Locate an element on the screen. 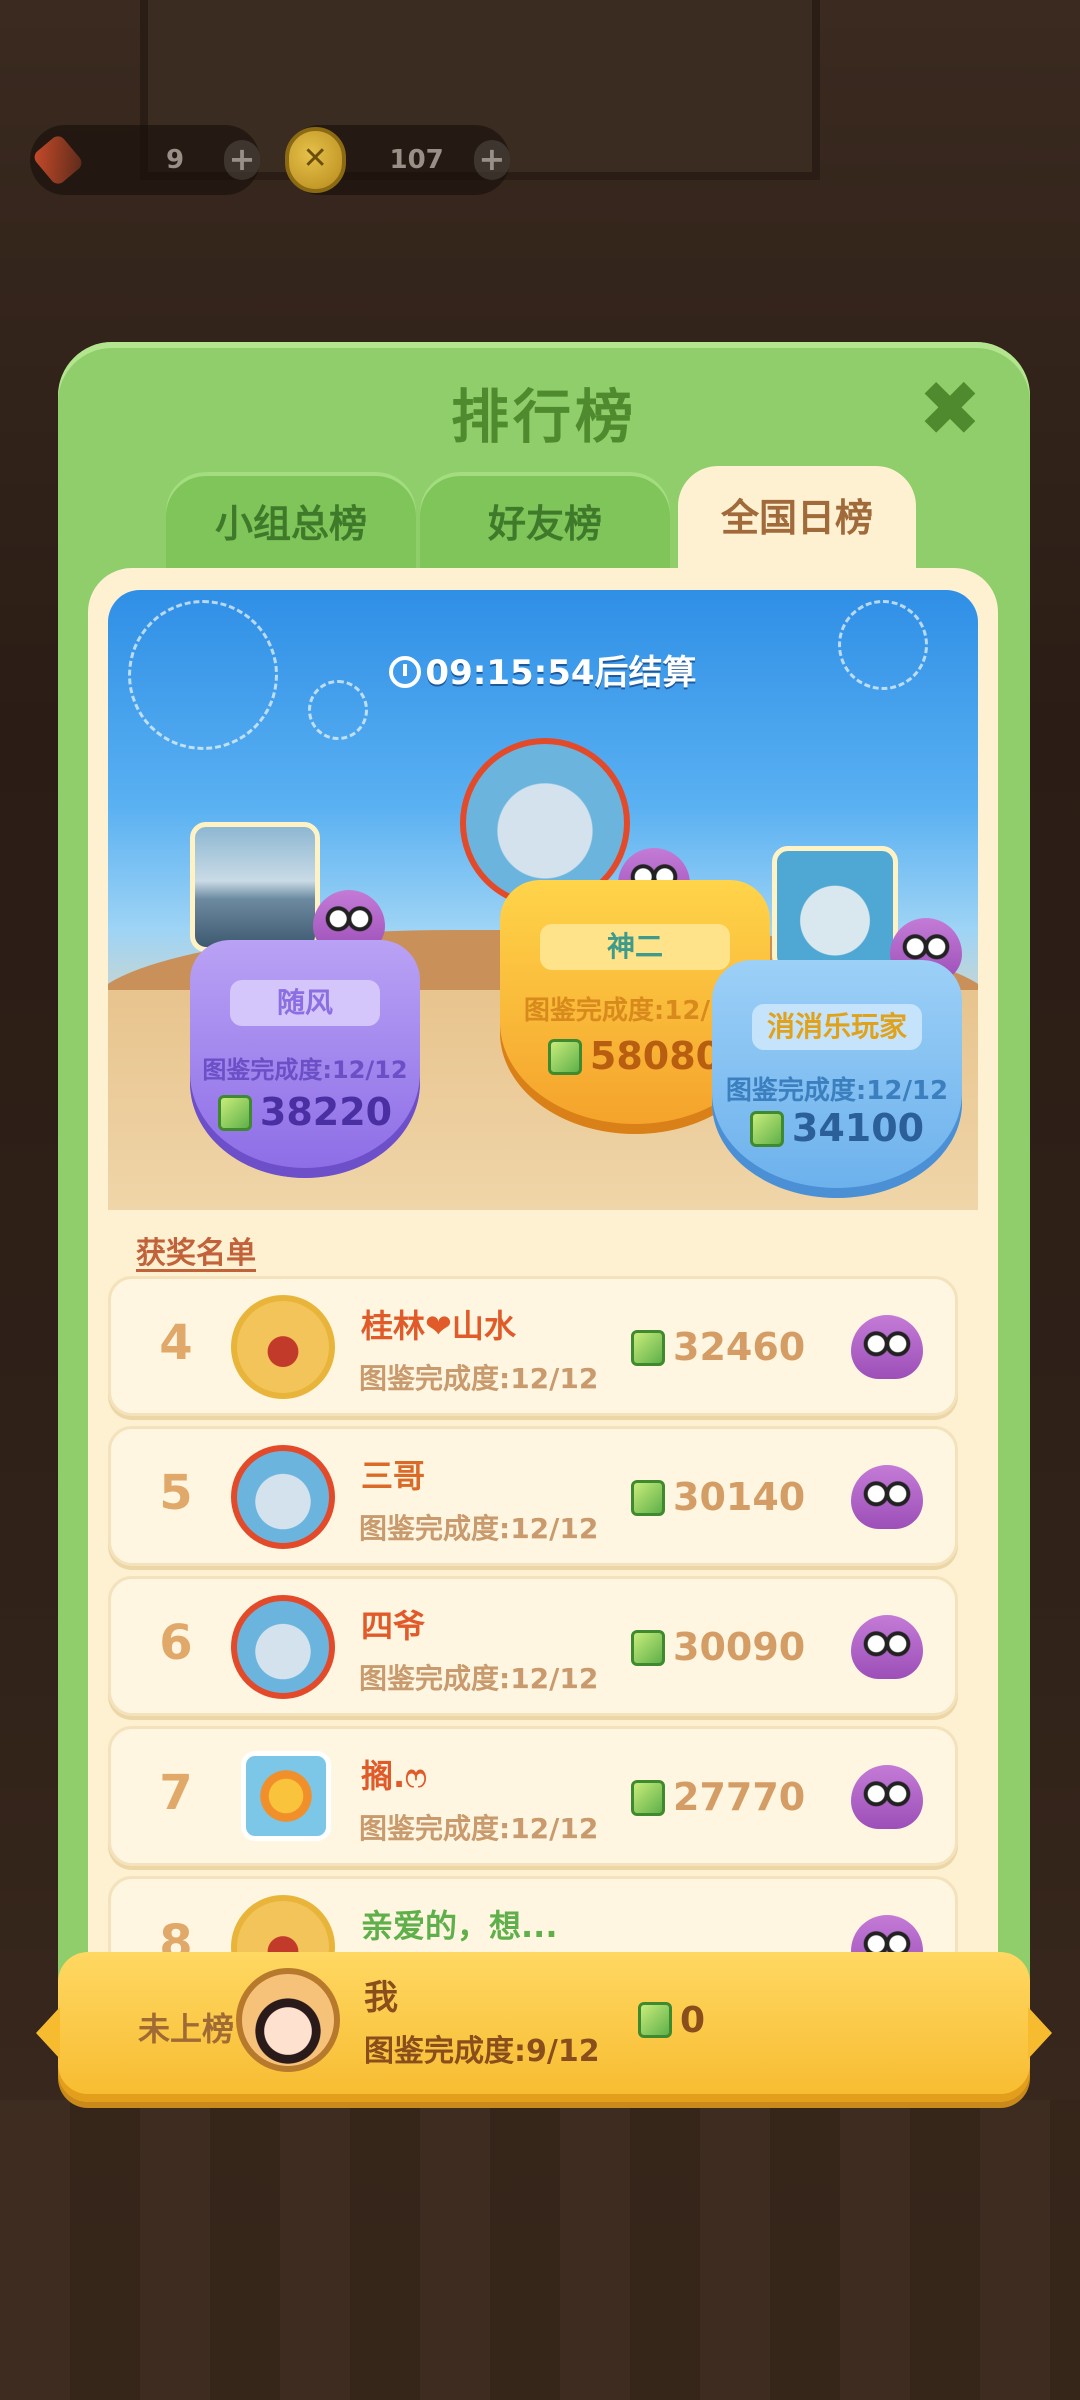 The image size is (1080, 2400). rank3-avatar is located at coordinates (835, 909).